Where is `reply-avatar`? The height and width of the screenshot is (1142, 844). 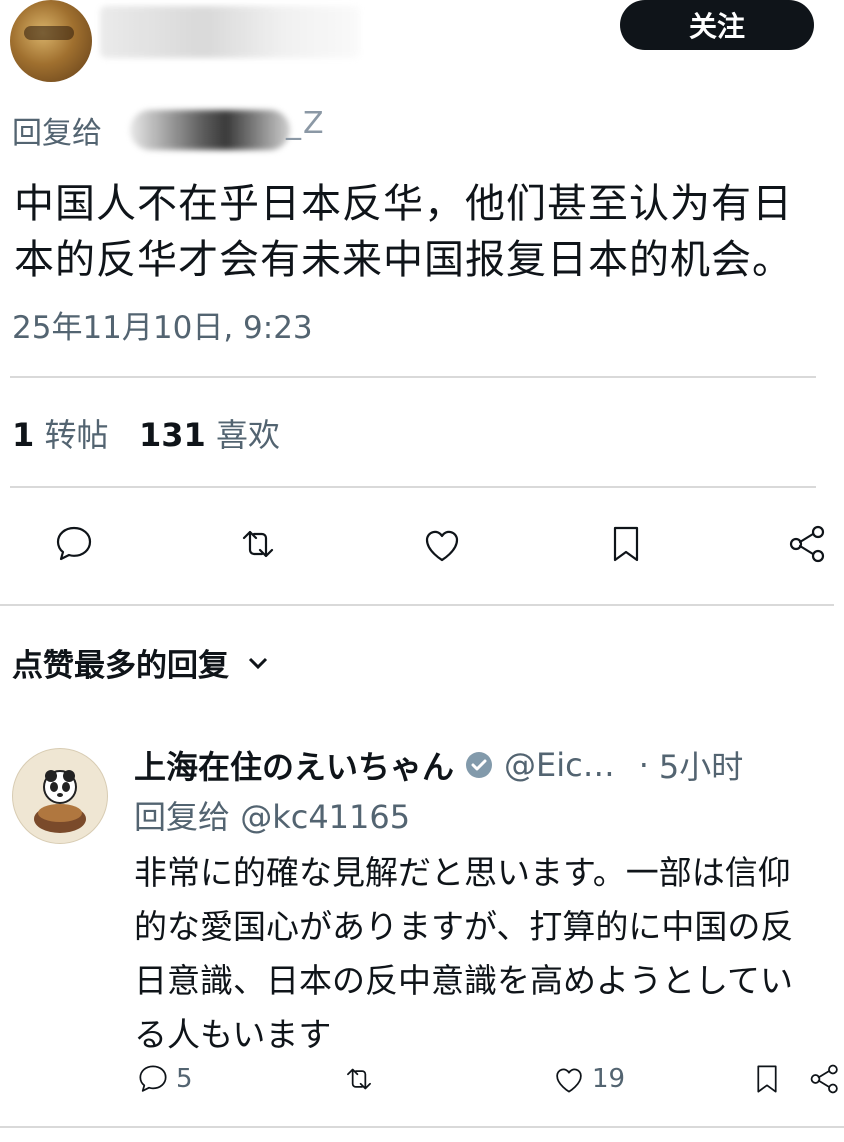
reply-avatar is located at coordinates (60, 796).